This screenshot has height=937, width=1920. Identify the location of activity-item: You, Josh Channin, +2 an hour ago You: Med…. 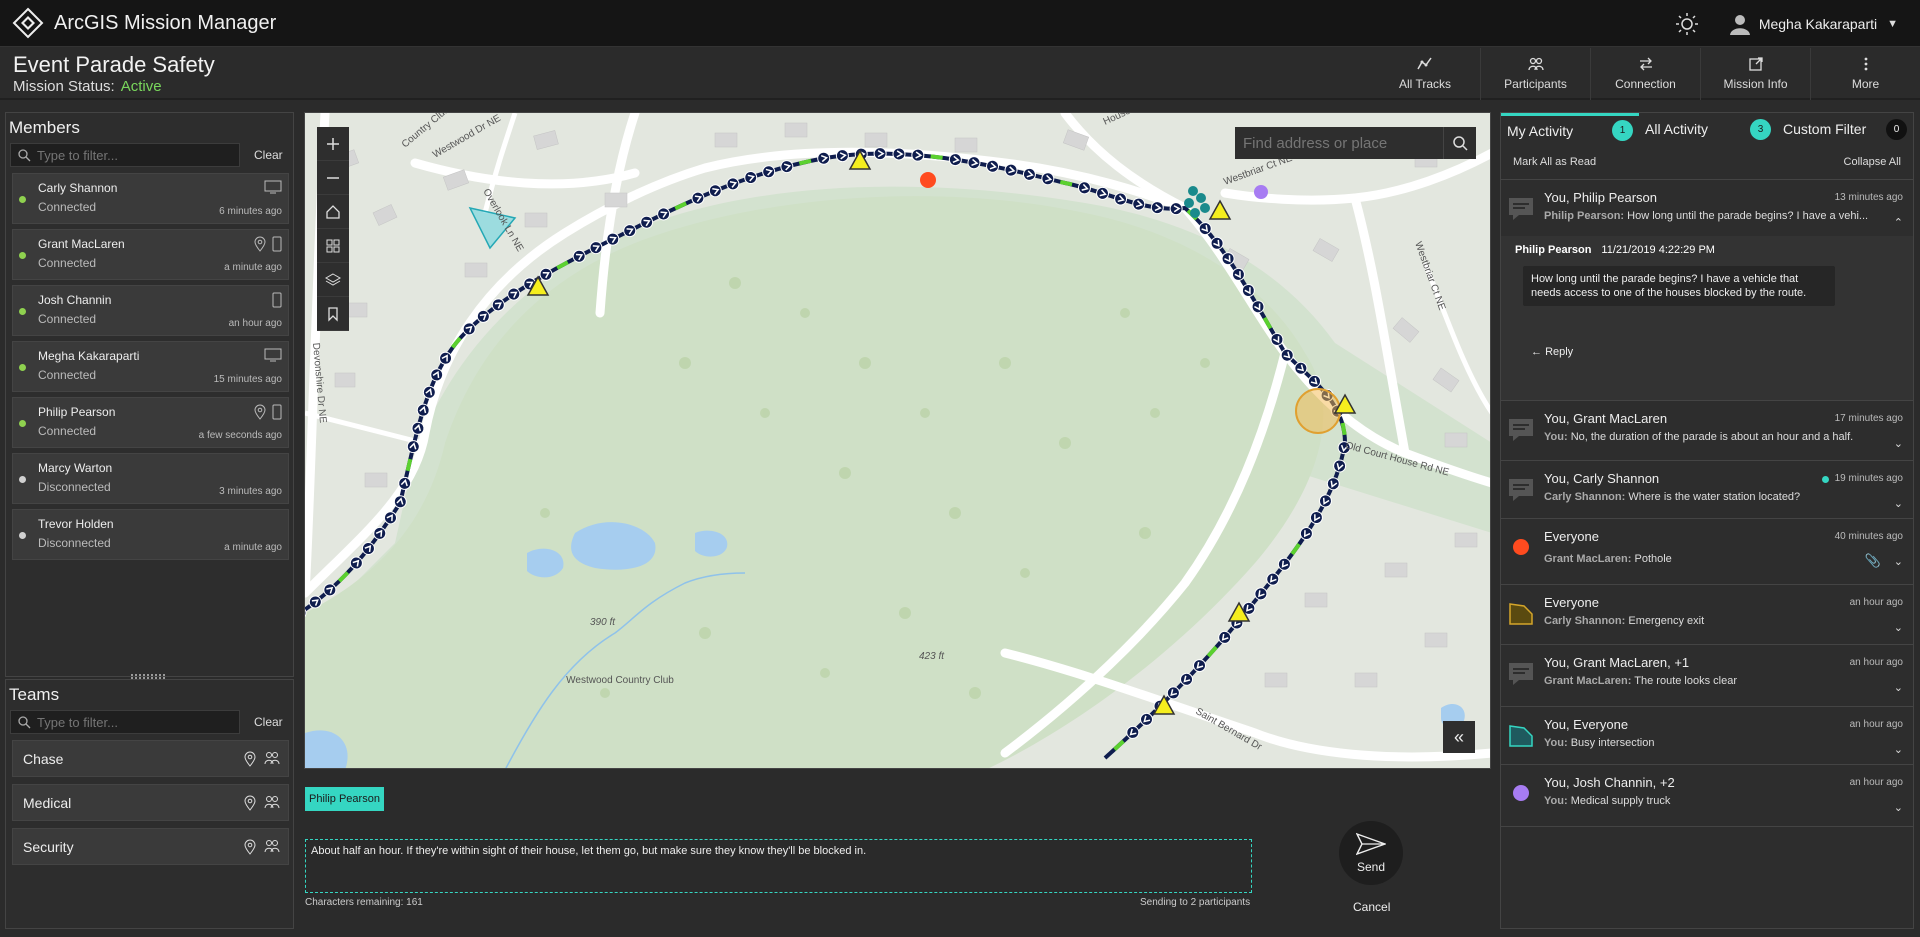
(1707, 796).